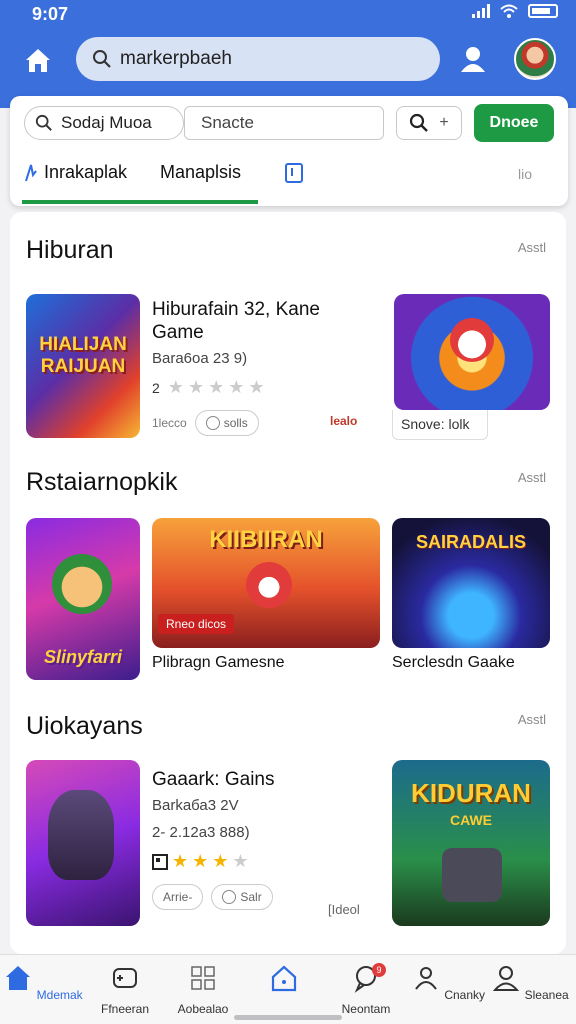  Describe the element at coordinates (426, 978) in the screenshot. I see `people-icon` at that location.